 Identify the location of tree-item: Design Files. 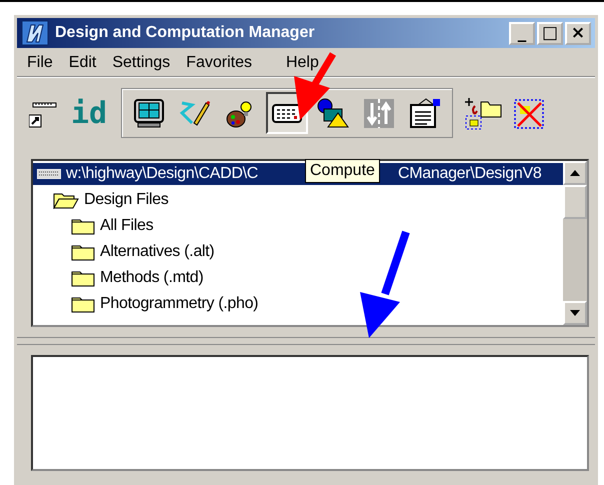
(298, 200).